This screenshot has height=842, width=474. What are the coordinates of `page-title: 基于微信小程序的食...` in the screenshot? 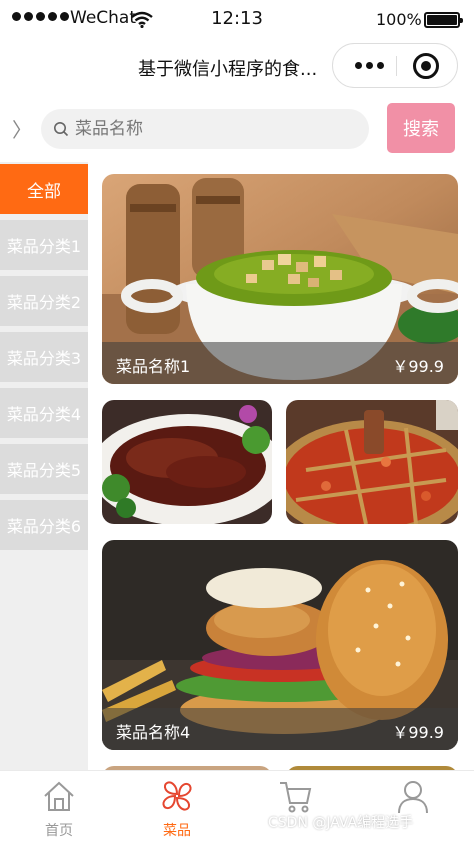 It's located at (228, 69).